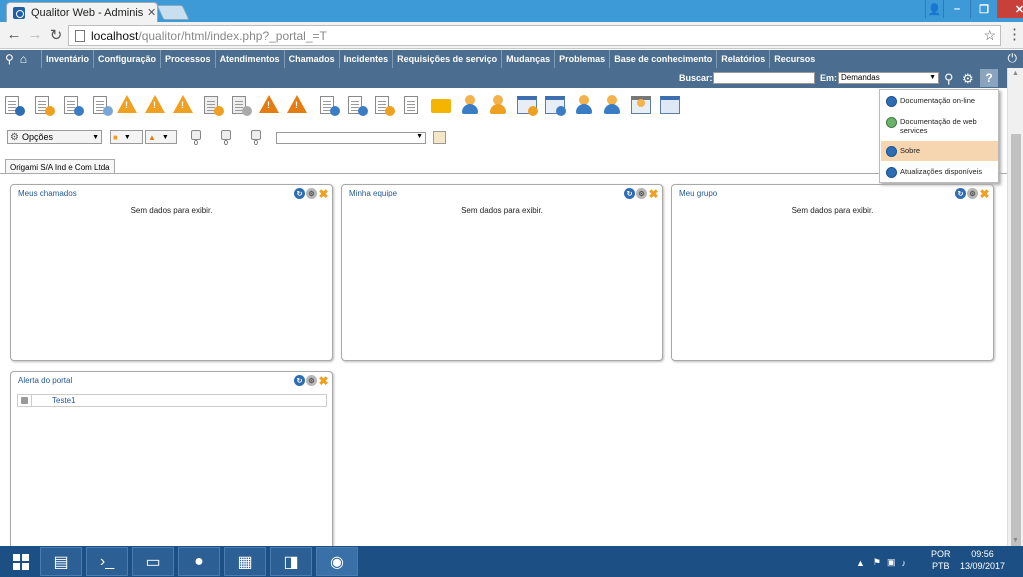  I want to click on agent-icon, so click(585, 105).